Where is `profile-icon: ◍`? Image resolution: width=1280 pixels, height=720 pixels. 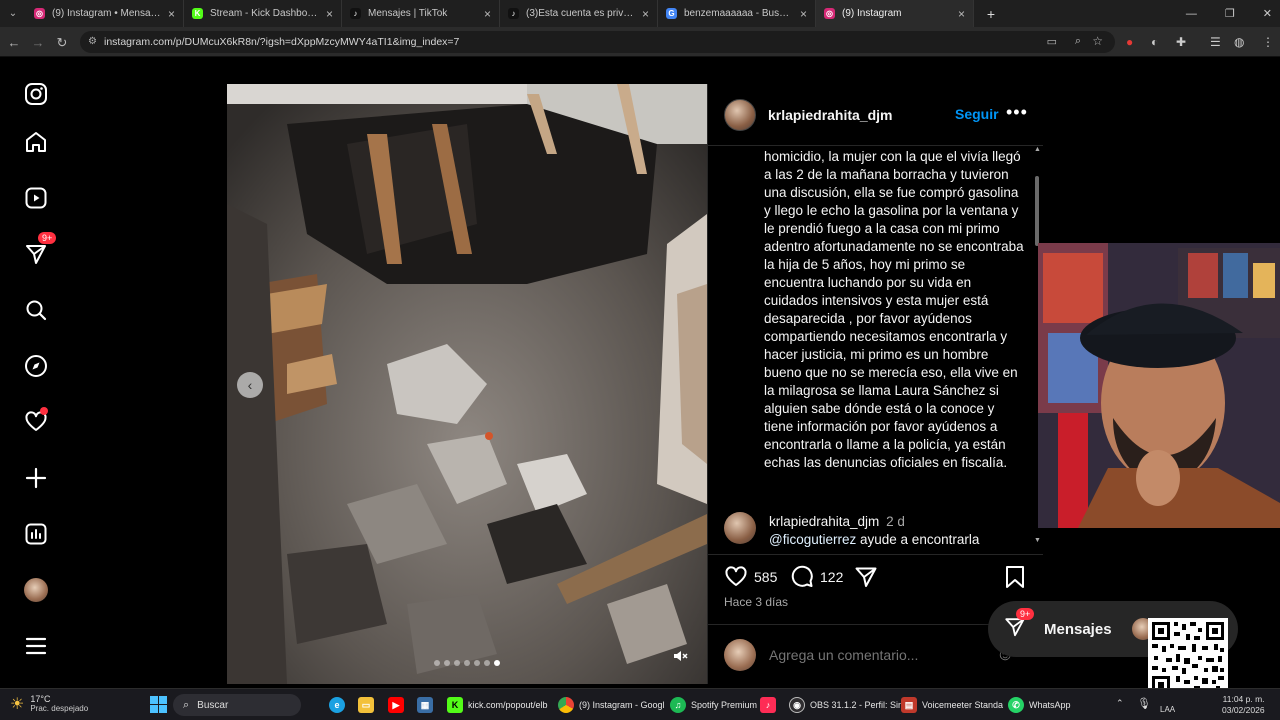
profile-icon: ◍ is located at coordinates (1239, 42).